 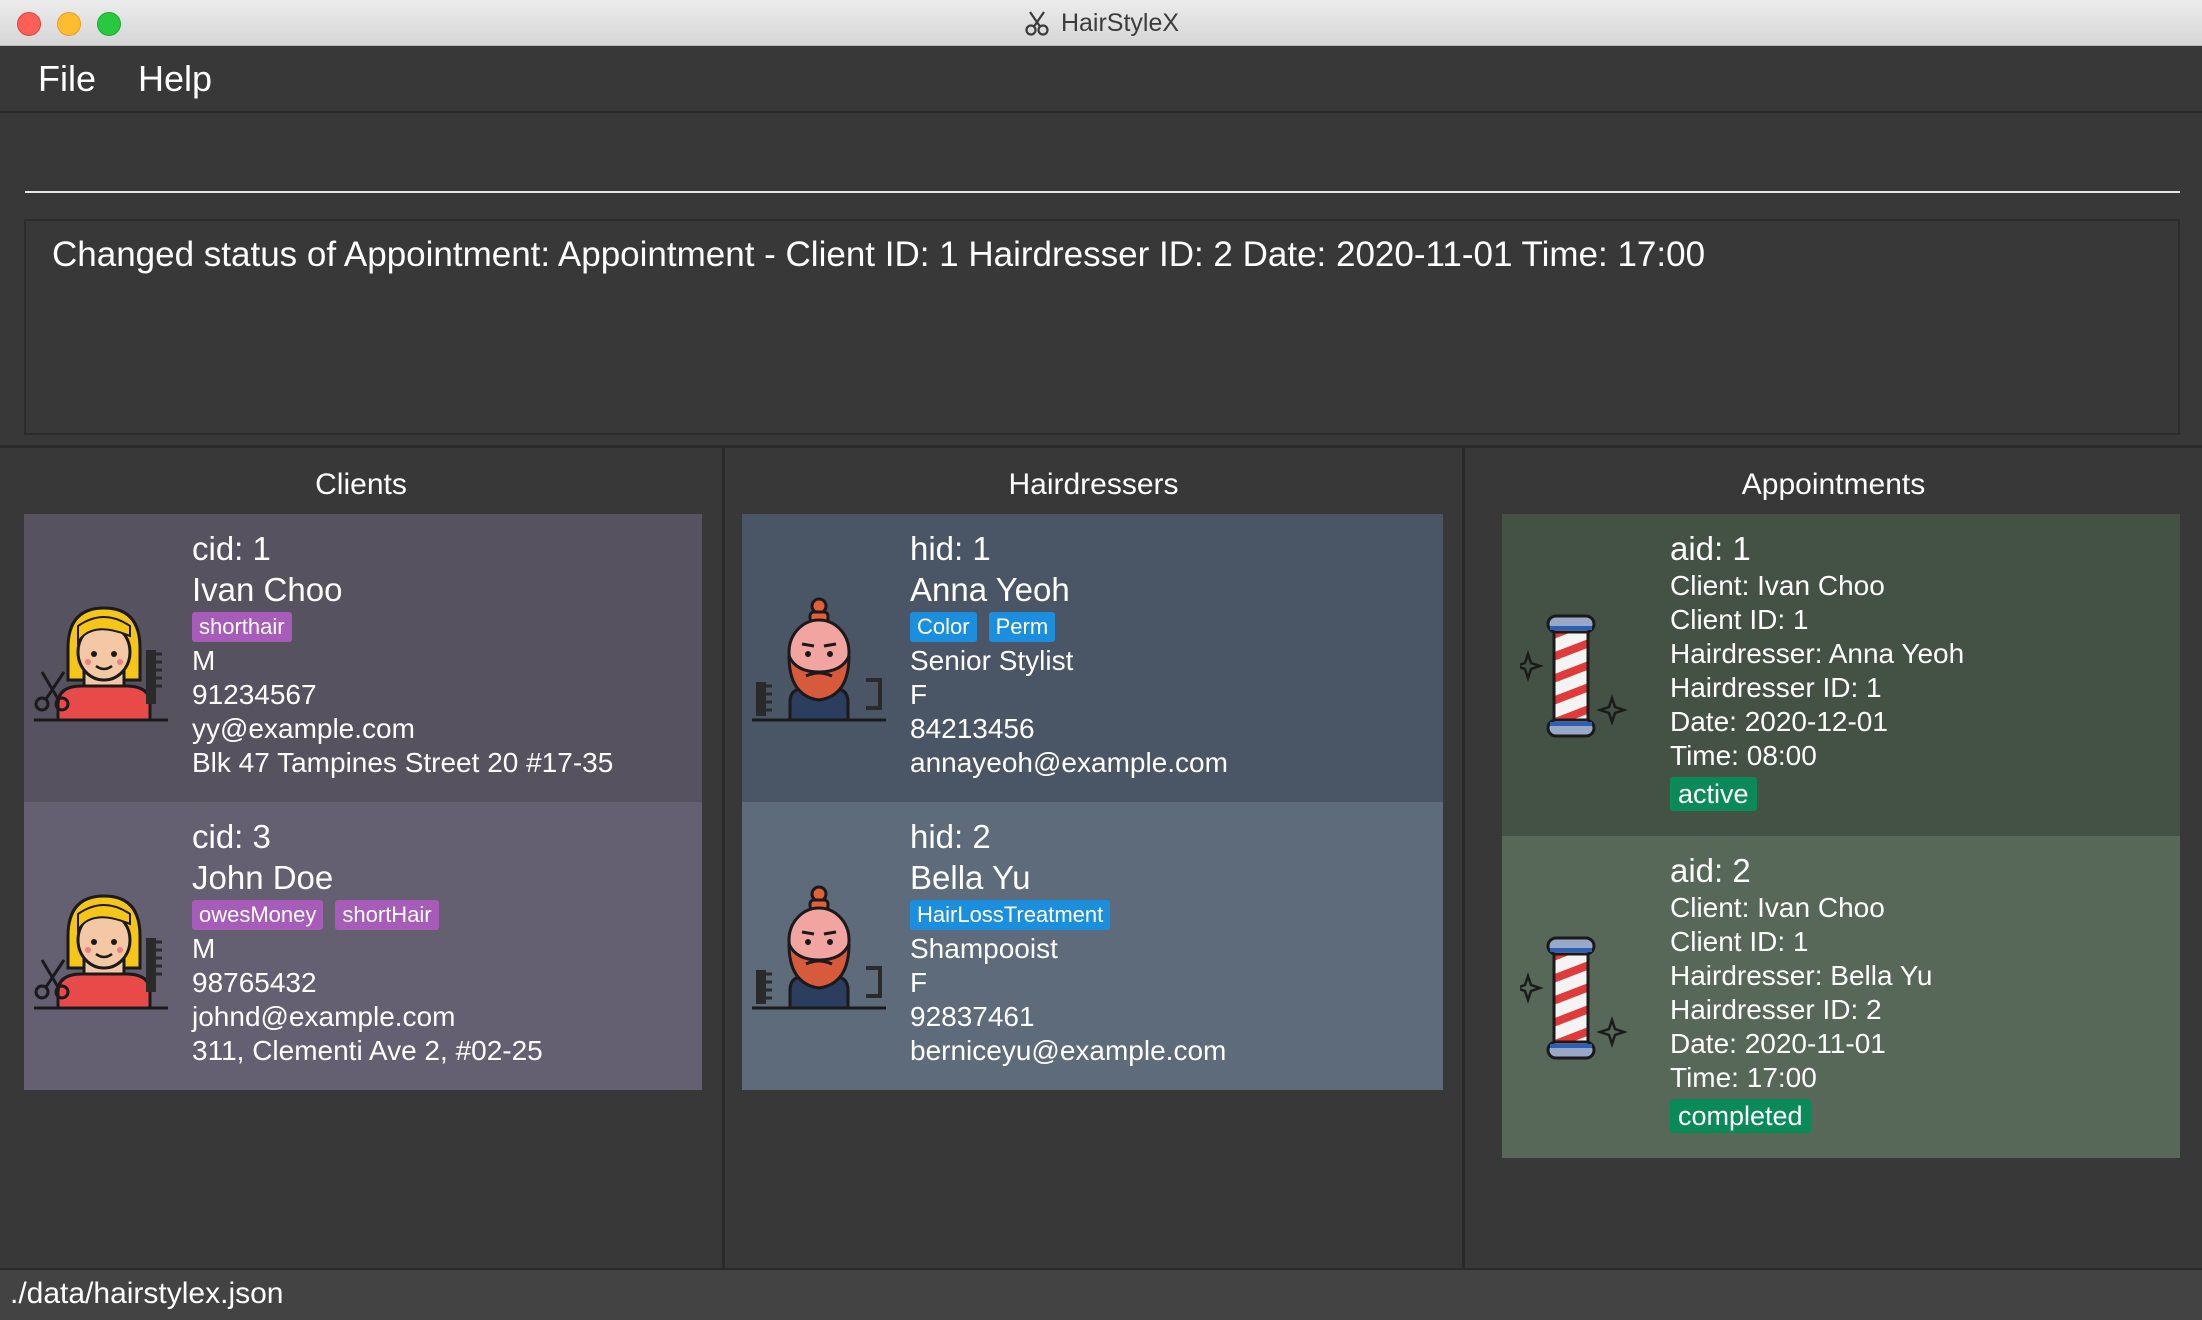 What do you see at coordinates (1069, 762) in the screenshot?
I see `hairdresser-email: annayeoh@example.com` at bounding box center [1069, 762].